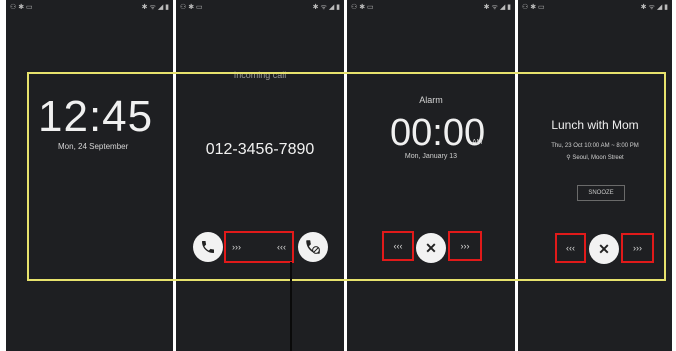  What do you see at coordinates (281, 247) in the screenshot?
I see `swipe-left-arrows: ‹‹‹` at bounding box center [281, 247].